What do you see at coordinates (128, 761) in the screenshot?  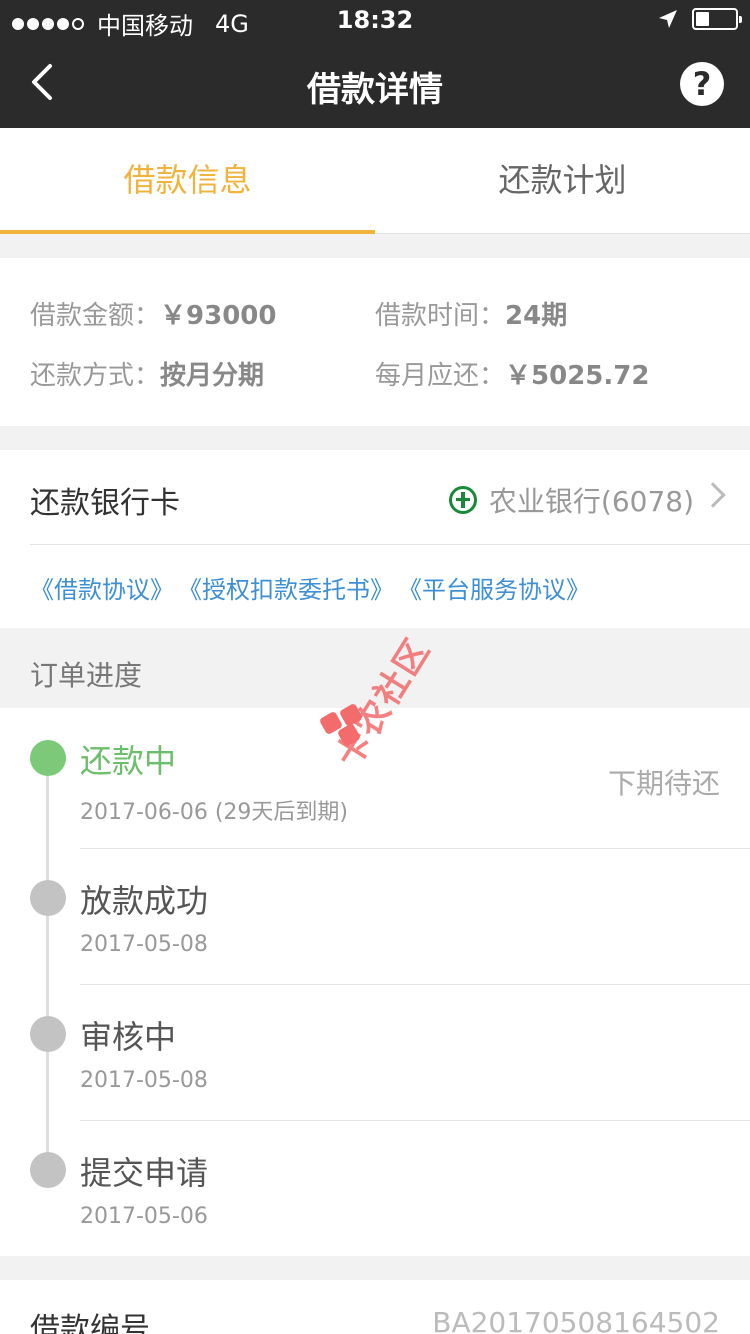 I see `timeline-title: 还款中` at bounding box center [128, 761].